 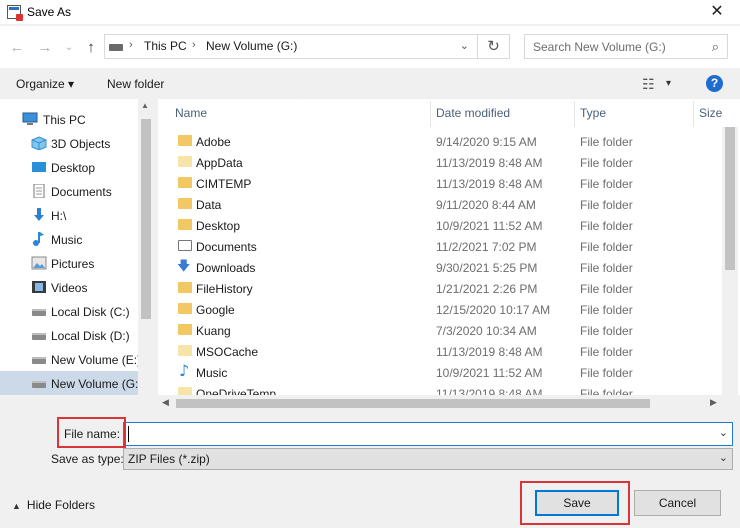 I want to click on new-folder-button: New folder, so click(x=135, y=84).